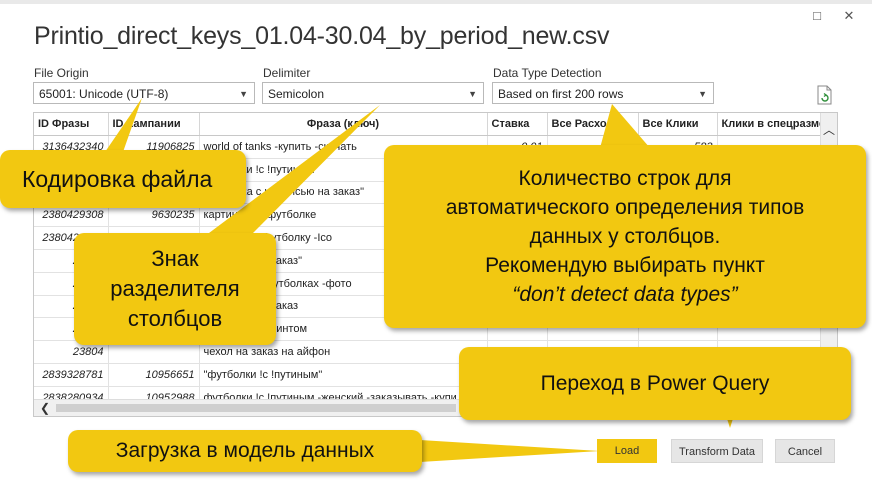 The image size is (872, 492). What do you see at coordinates (678, 124) in the screenshot?
I see `column-header: Все Клики` at bounding box center [678, 124].